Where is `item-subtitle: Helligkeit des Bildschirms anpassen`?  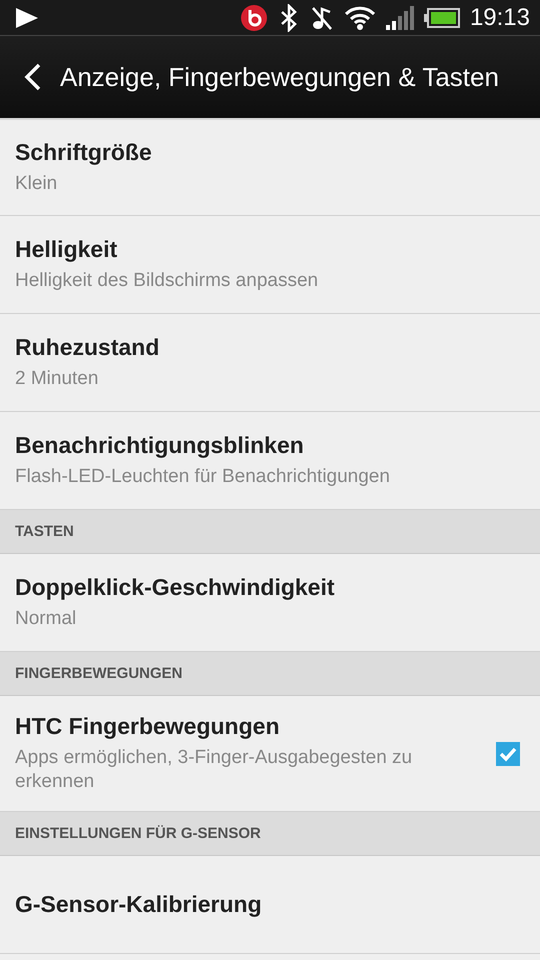 item-subtitle: Helligkeit des Bildschirms anpassen is located at coordinates (167, 281).